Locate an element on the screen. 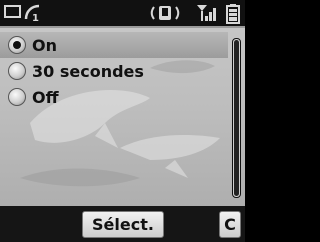 The width and height of the screenshot is (320, 242). vibrate-icon is located at coordinates (165, 13).